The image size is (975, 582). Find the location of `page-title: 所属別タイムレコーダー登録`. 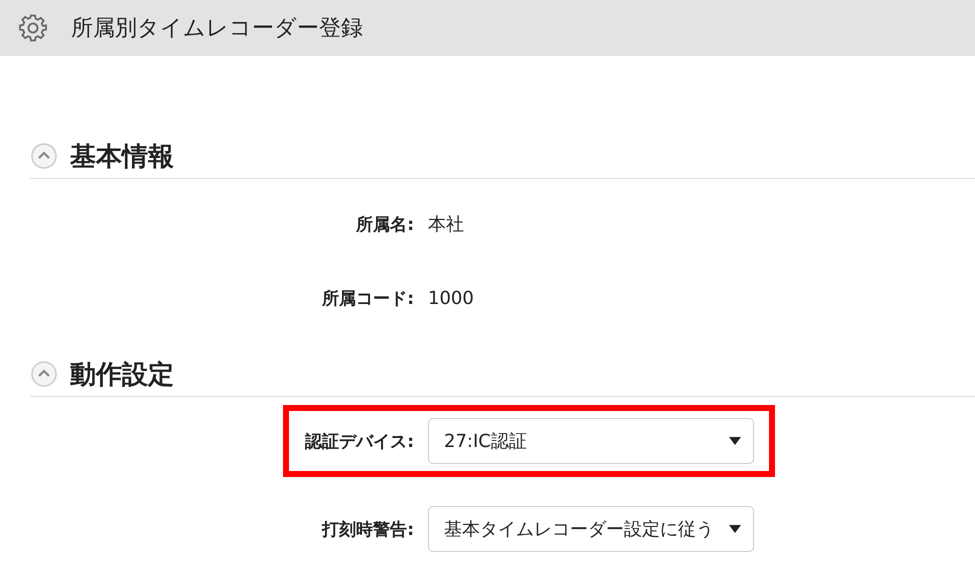

page-title: 所属別タイムレコーダー登録 is located at coordinates (217, 29).